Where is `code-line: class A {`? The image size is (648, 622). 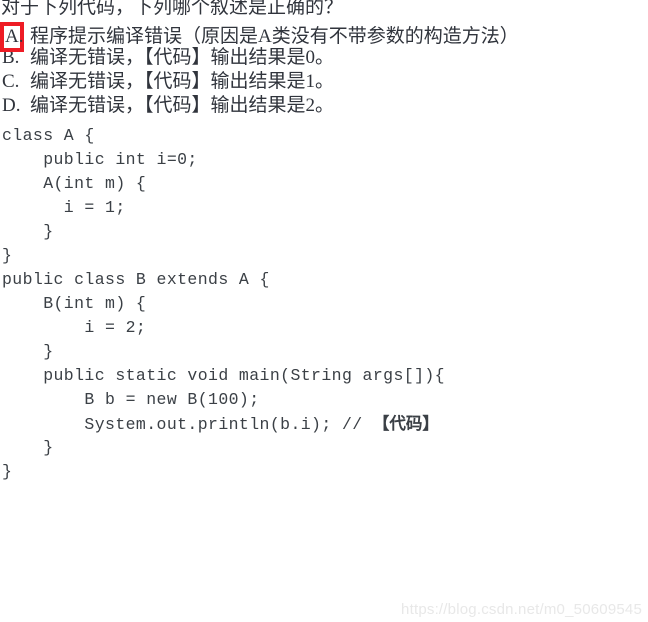 code-line: class A { is located at coordinates (223, 136).